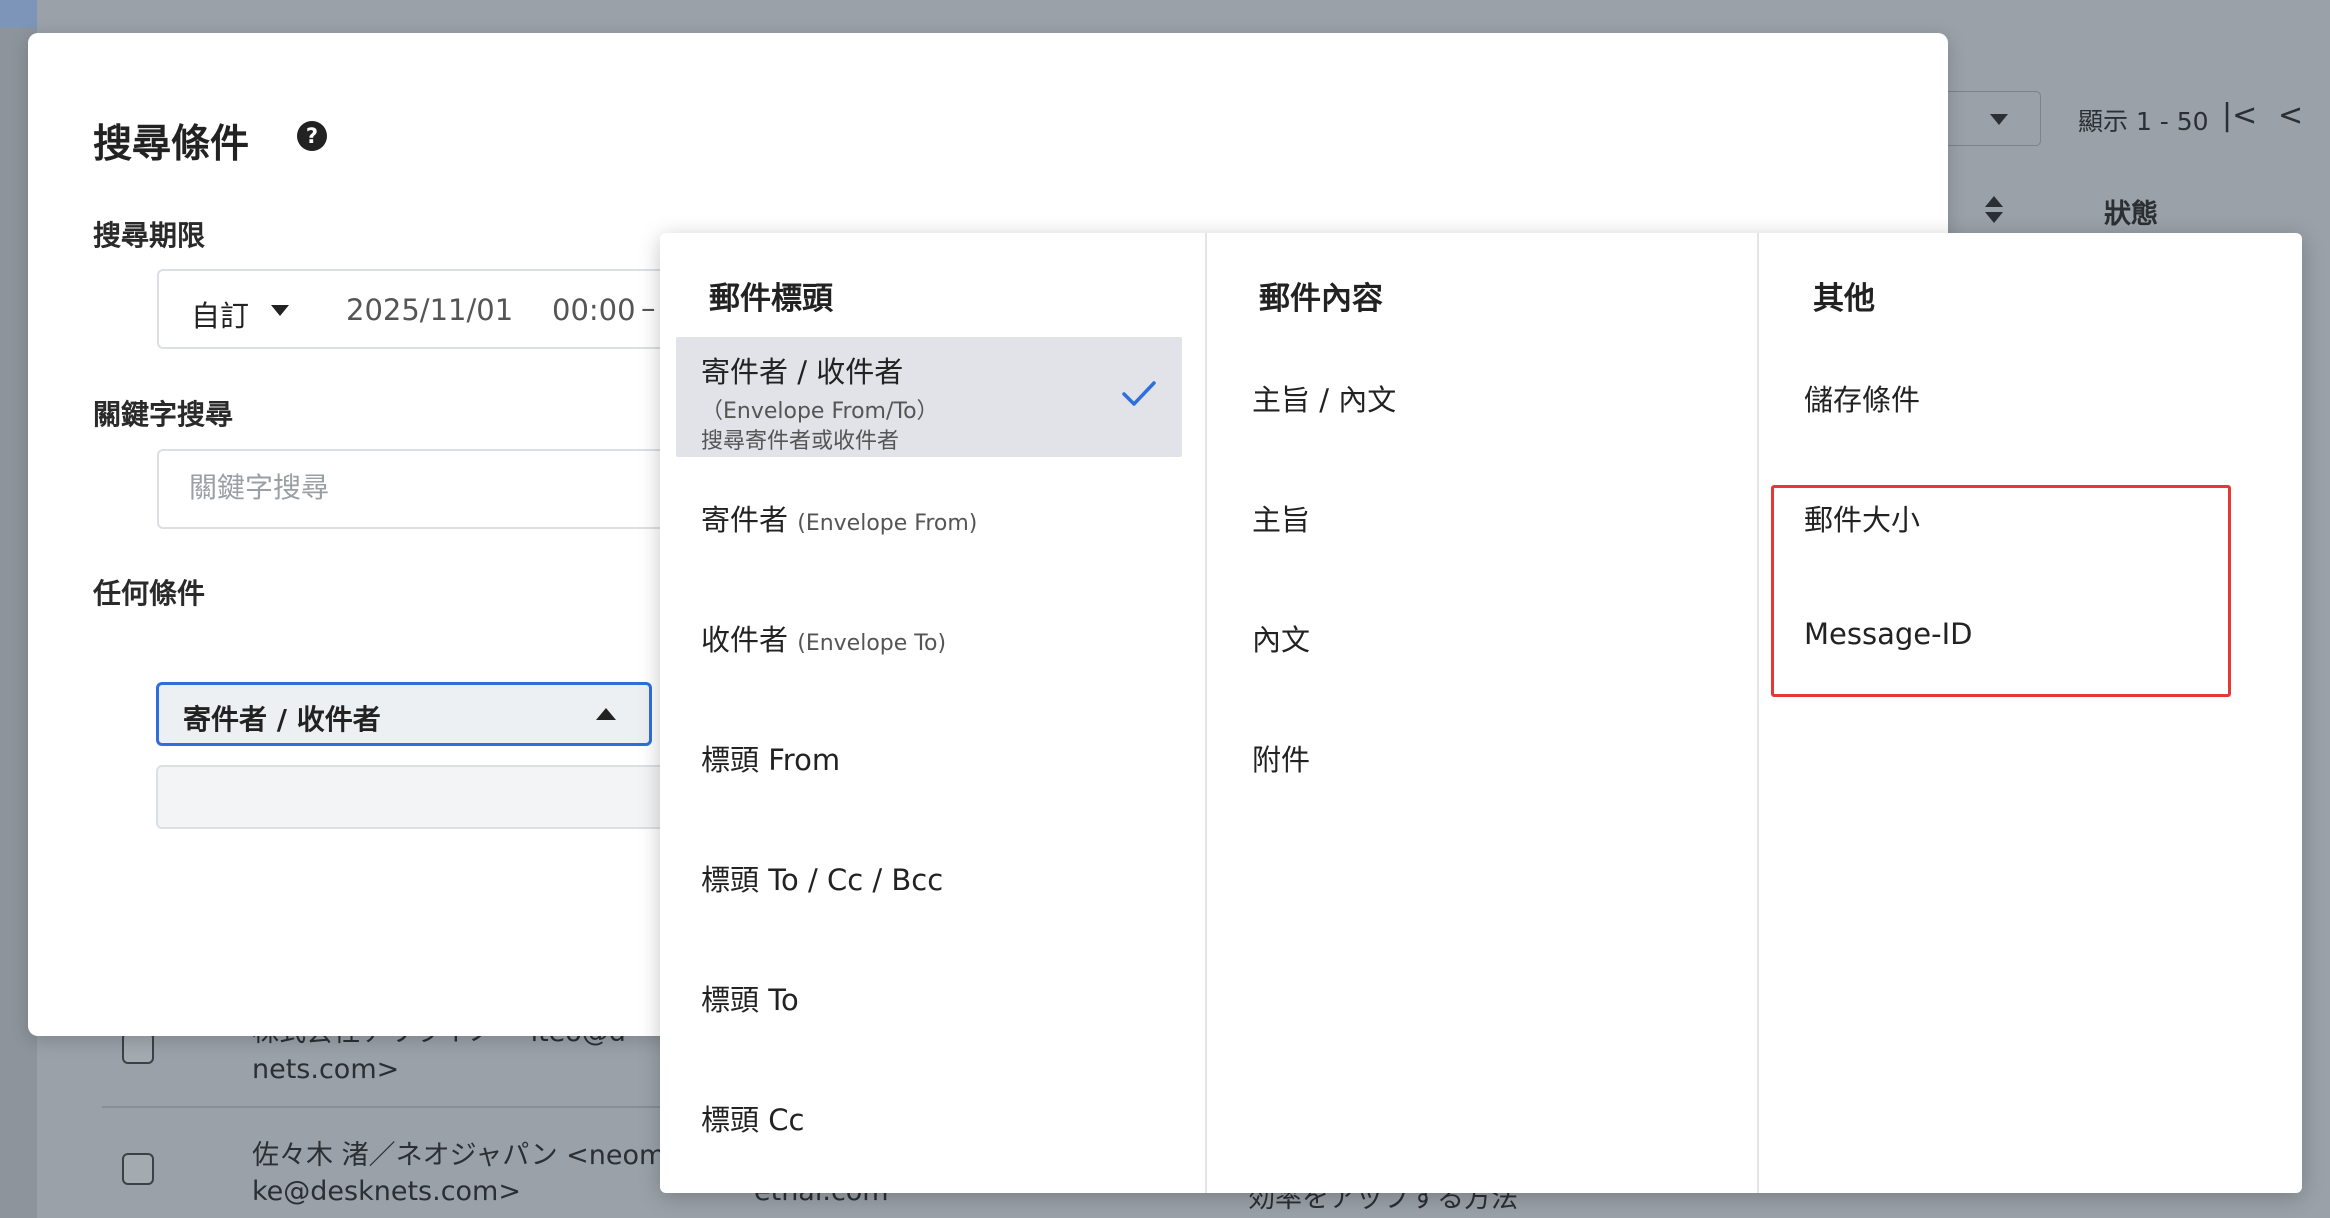  What do you see at coordinates (404, 714) in the screenshot?
I see `condition-type-select: 寄件者 / 收件者` at bounding box center [404, 714].